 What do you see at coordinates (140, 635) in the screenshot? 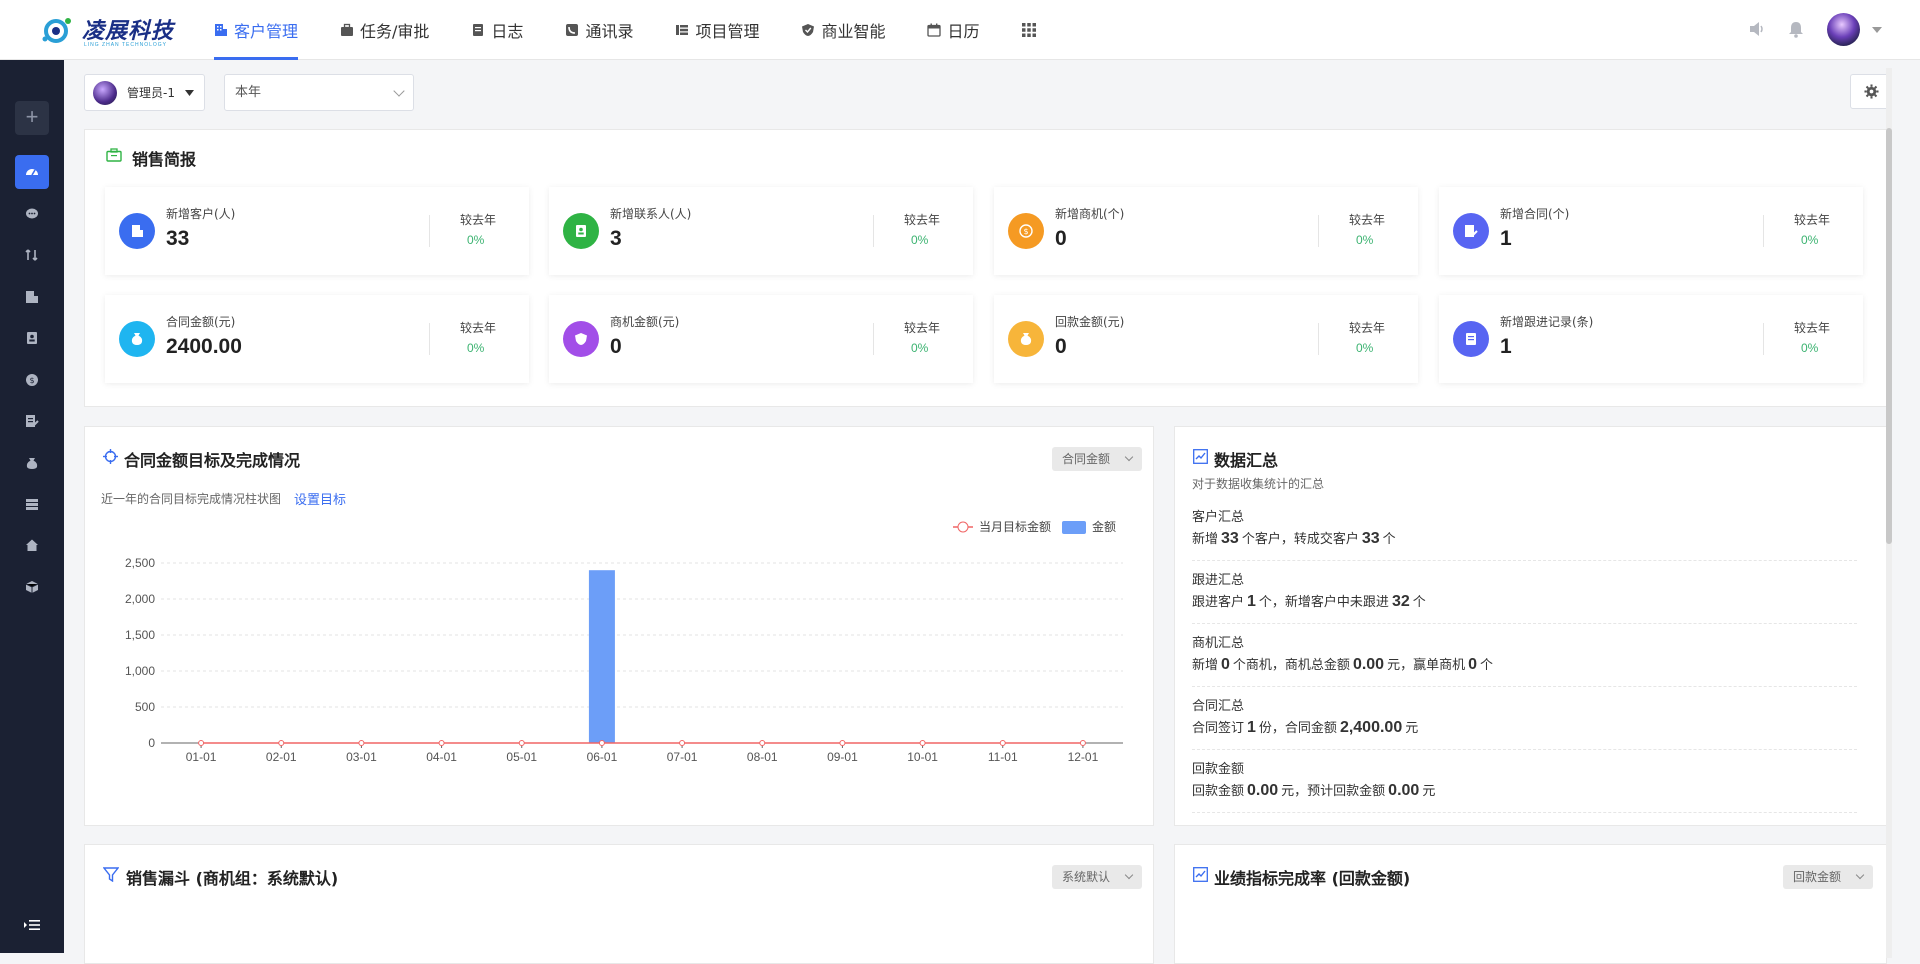
I see `y-tick-label: 1,500` at bounding box center [140, 635].